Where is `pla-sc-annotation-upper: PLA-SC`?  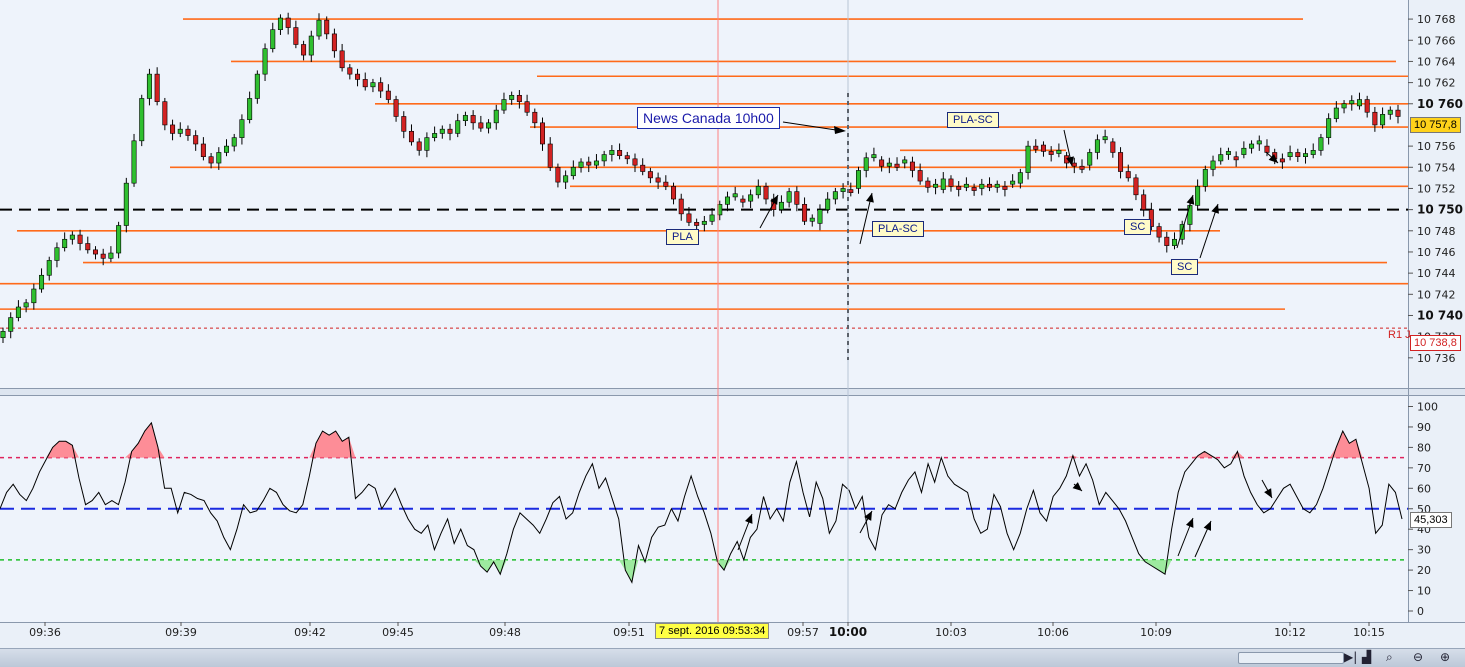 pla-sc-annotation-upper: PLA-SC is located at coordinates (973, 120).